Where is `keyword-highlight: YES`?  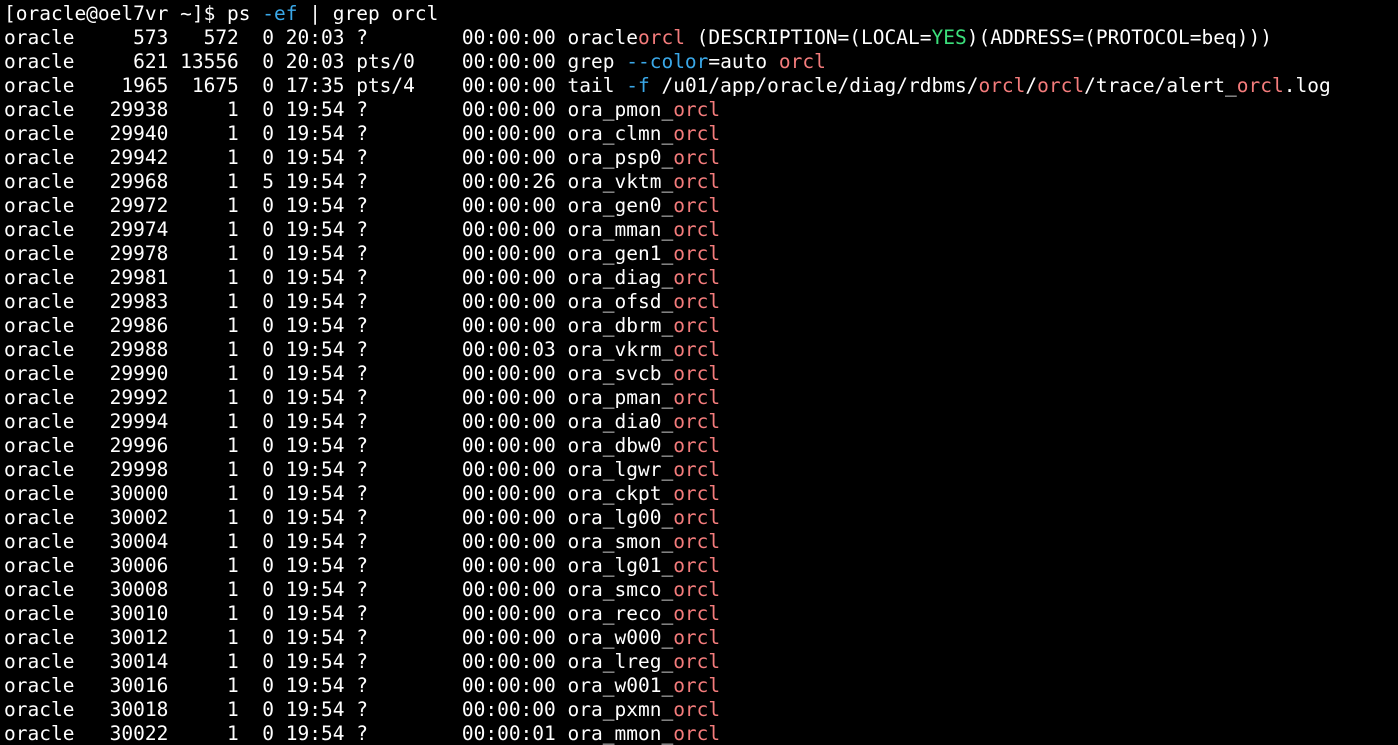
keyword-highlight: YES is located at coordinates (949, 37).